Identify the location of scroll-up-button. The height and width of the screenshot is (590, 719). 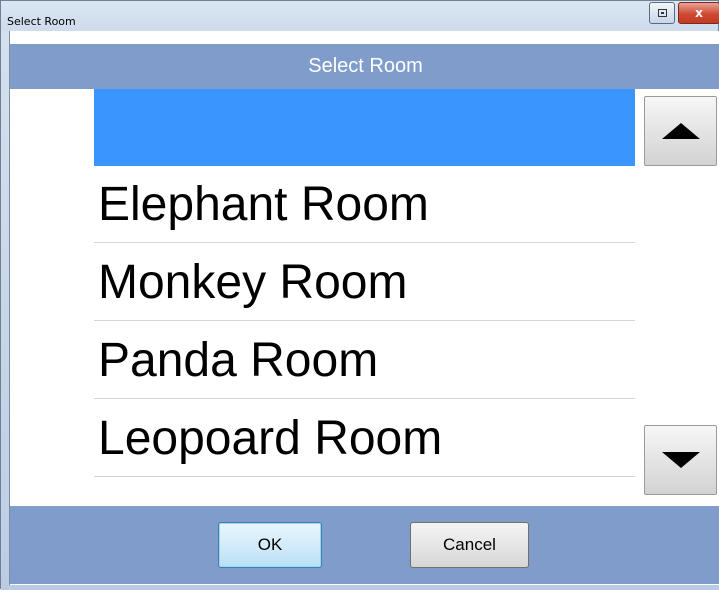
(680, 131).